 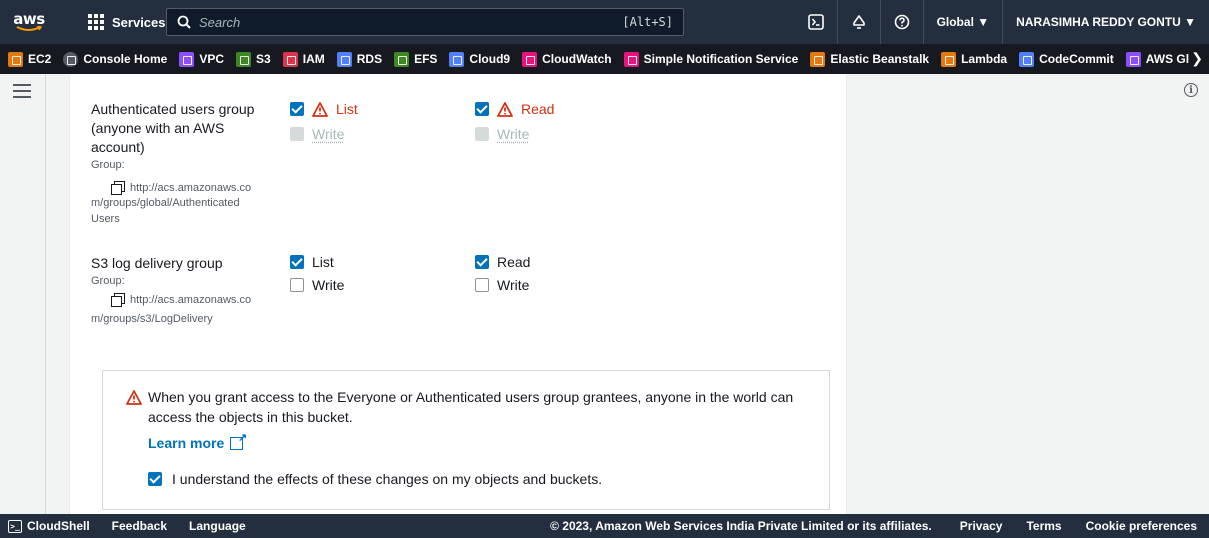 I want to click on favorite-console-home: Console Home, so click(x=115, y=59).